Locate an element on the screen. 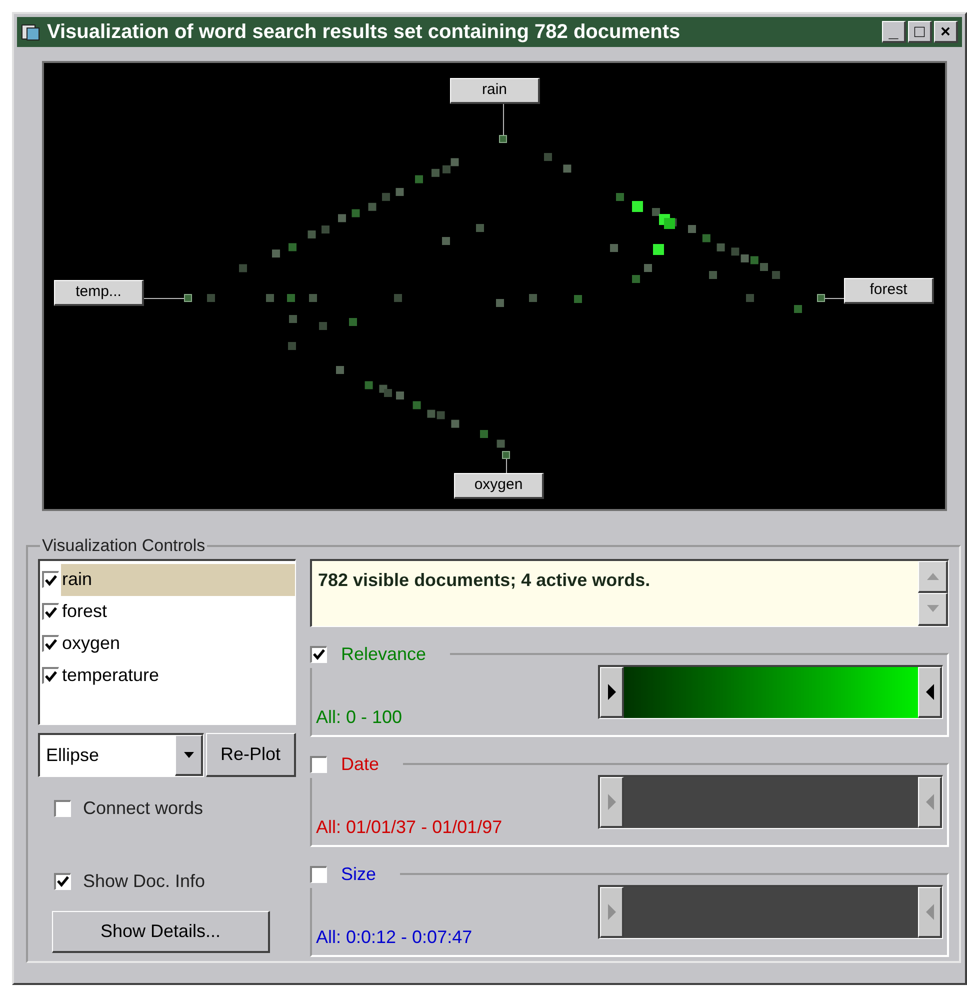 This screenshot has height=987, width=967. layout-dropdown: Ellipse is located at coordinates (121, 754).